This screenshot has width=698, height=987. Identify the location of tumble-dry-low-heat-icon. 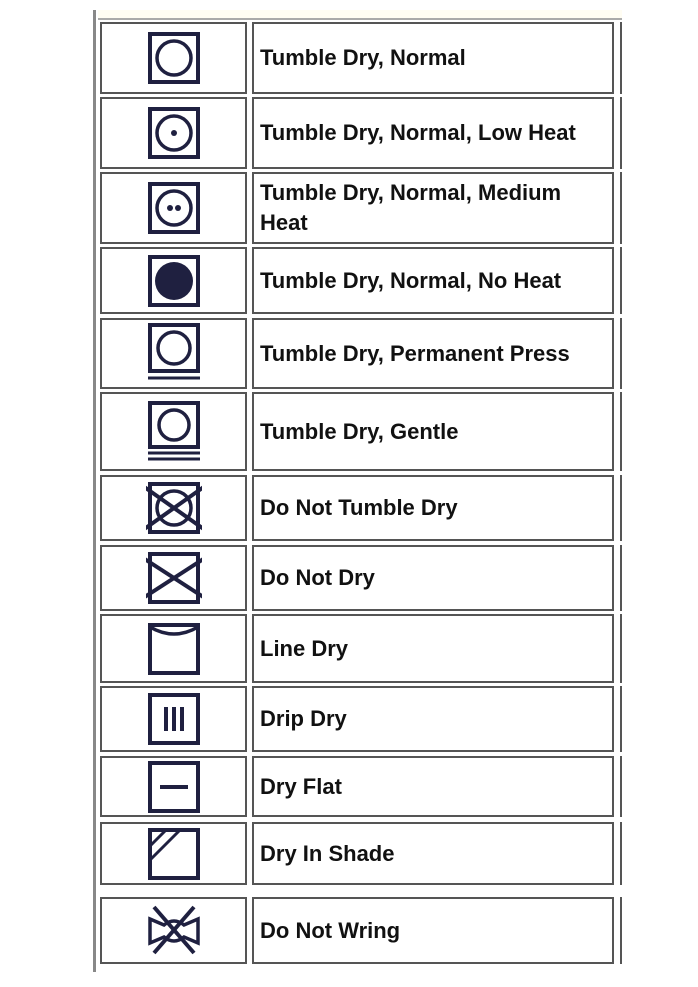
(174, 133).